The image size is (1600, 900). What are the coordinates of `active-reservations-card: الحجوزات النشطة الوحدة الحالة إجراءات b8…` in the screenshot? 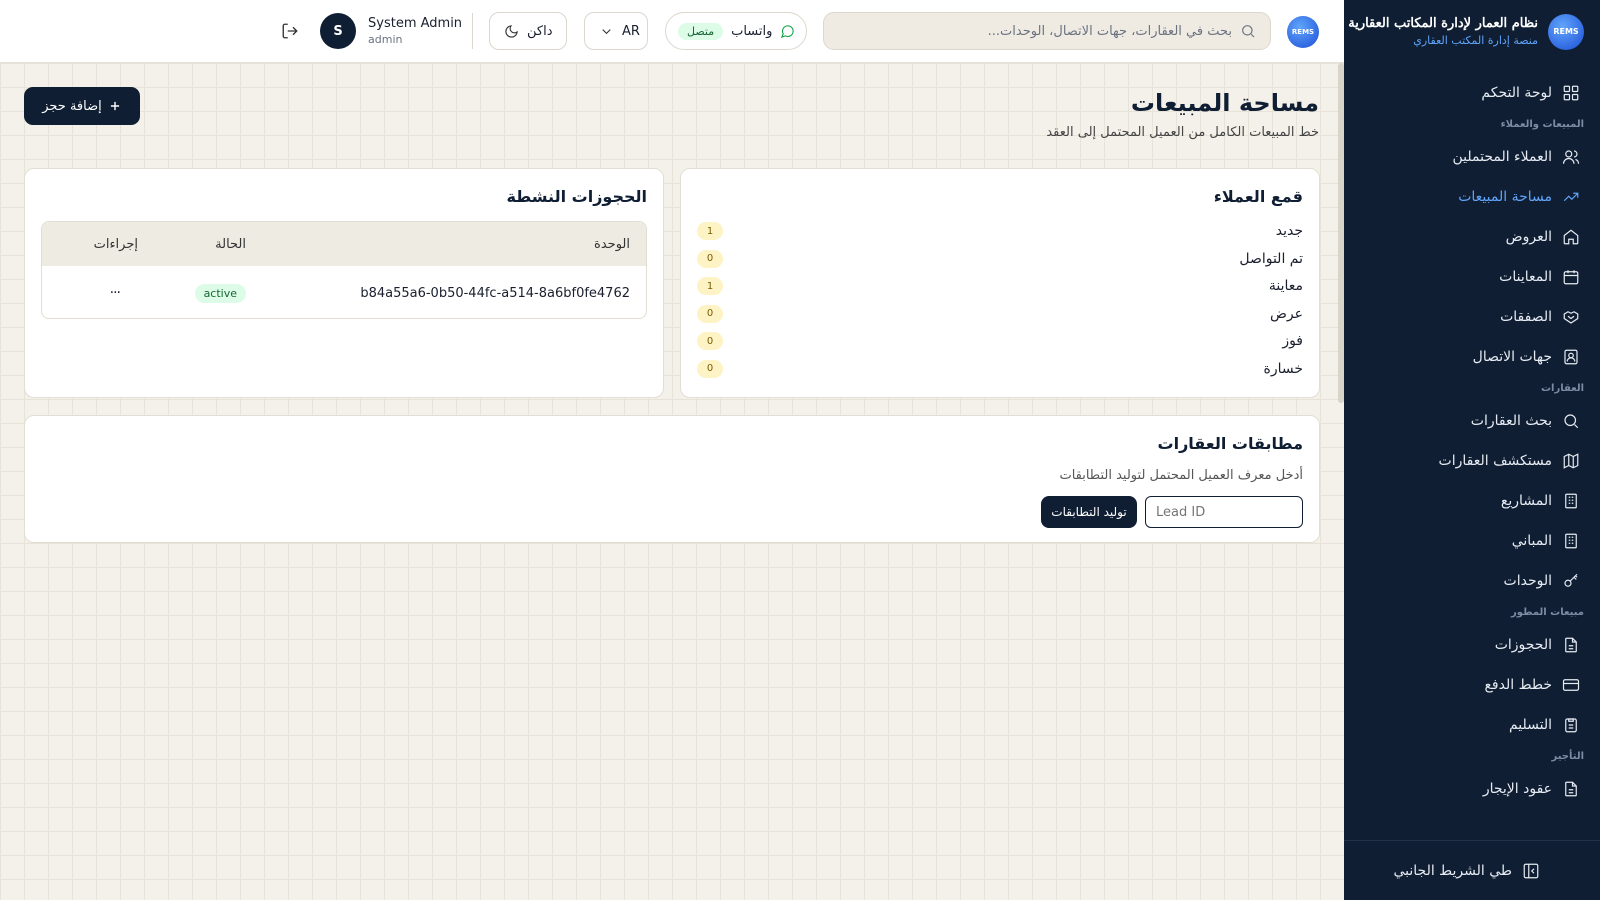 It's located at (344, 283).